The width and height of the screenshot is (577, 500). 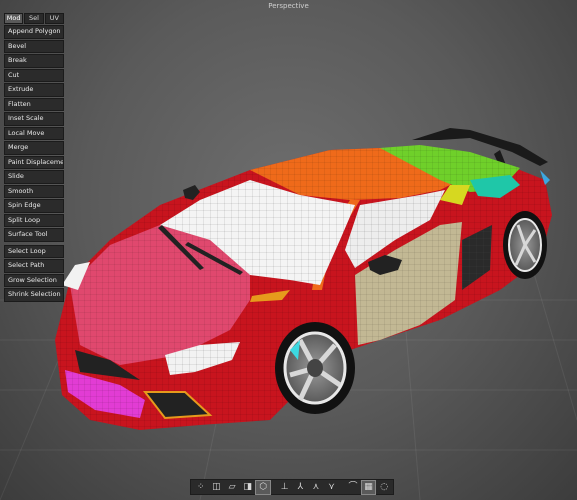 What do you see at coordinates (34, 148) in the screenshot?
I see `merge-button: Merge` at bounding box center [34, 148].